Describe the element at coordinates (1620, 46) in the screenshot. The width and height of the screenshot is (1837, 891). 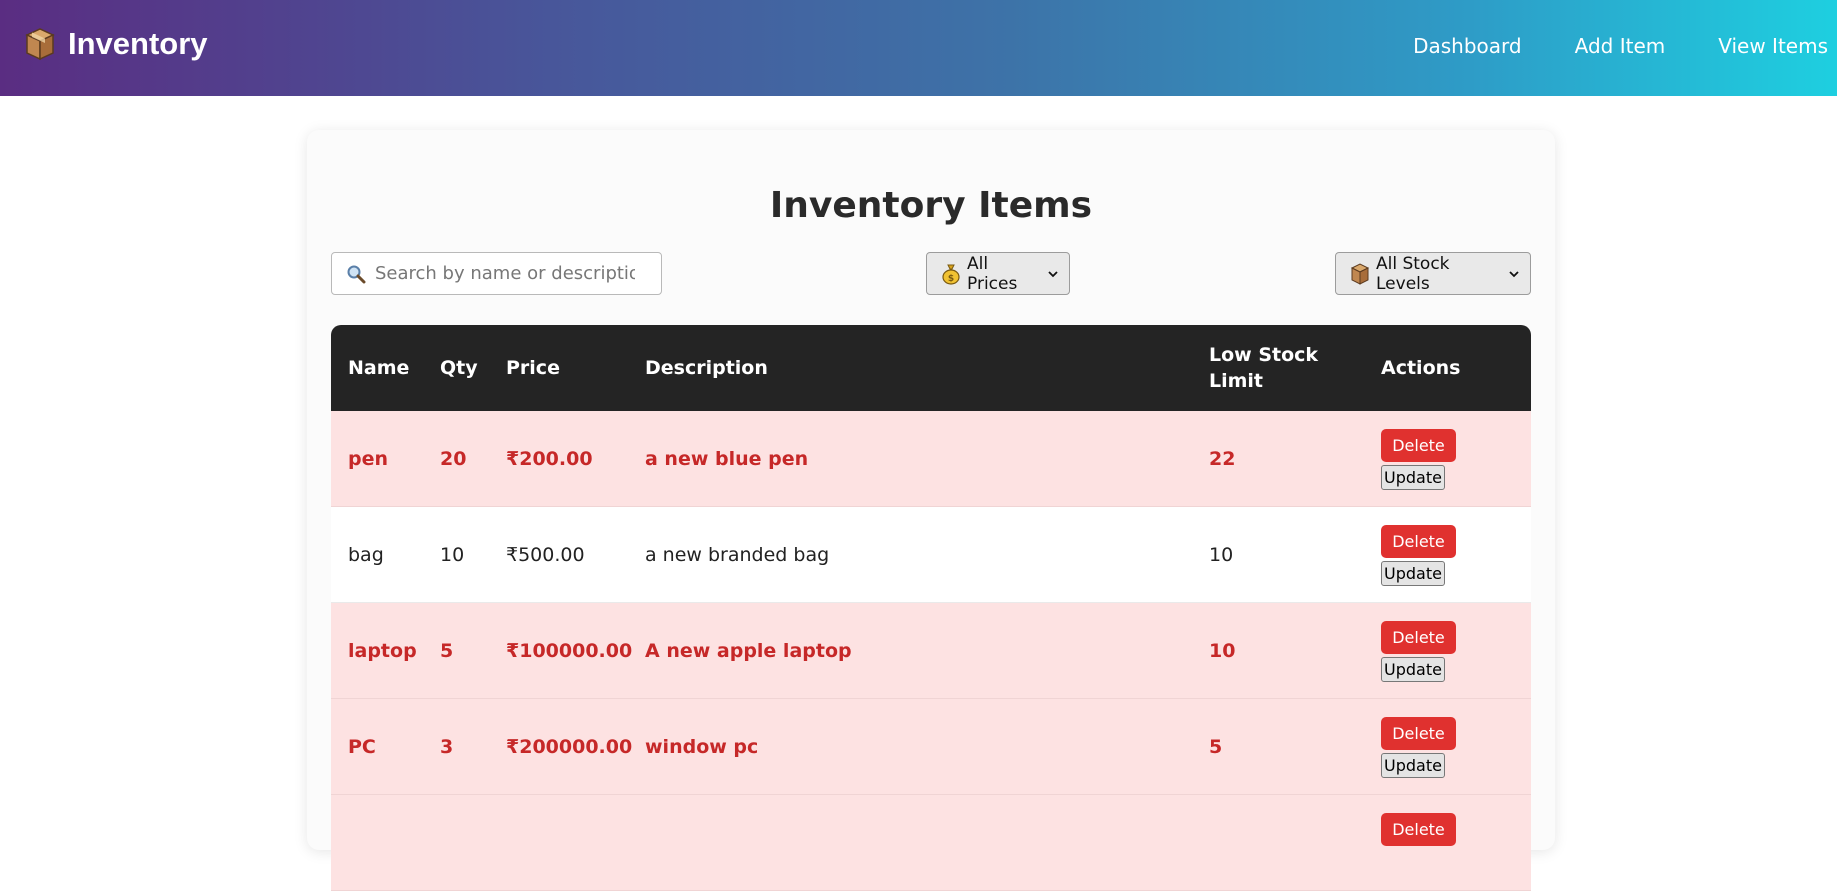
I see `nav-link-add-item: Add Item` at that location.